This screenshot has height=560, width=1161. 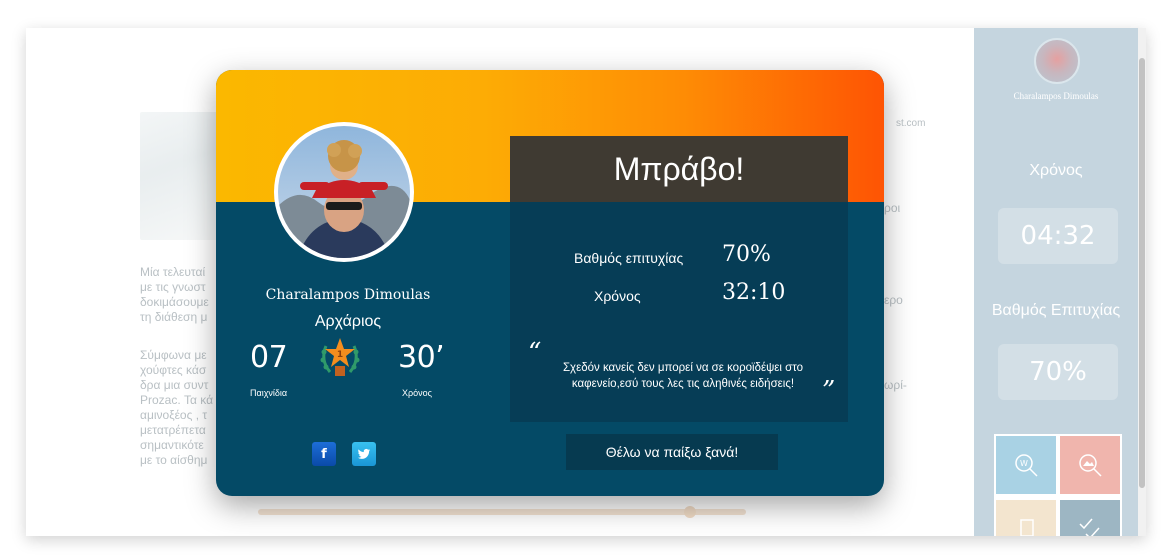 I want to click on article-slider, so click(x=502, y=512).